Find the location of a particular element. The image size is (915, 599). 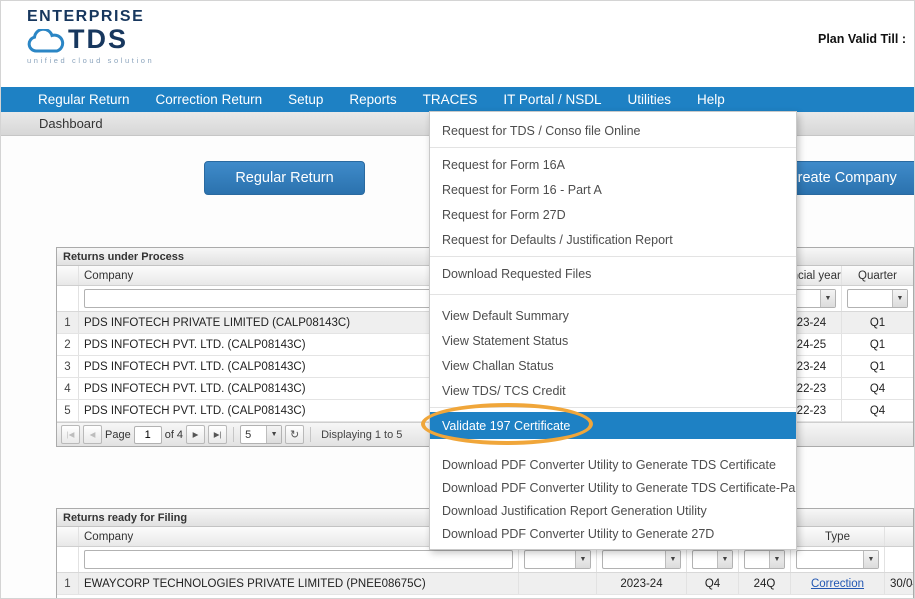

pager-prev-button: ◀ is located at coordinates (92, 434).